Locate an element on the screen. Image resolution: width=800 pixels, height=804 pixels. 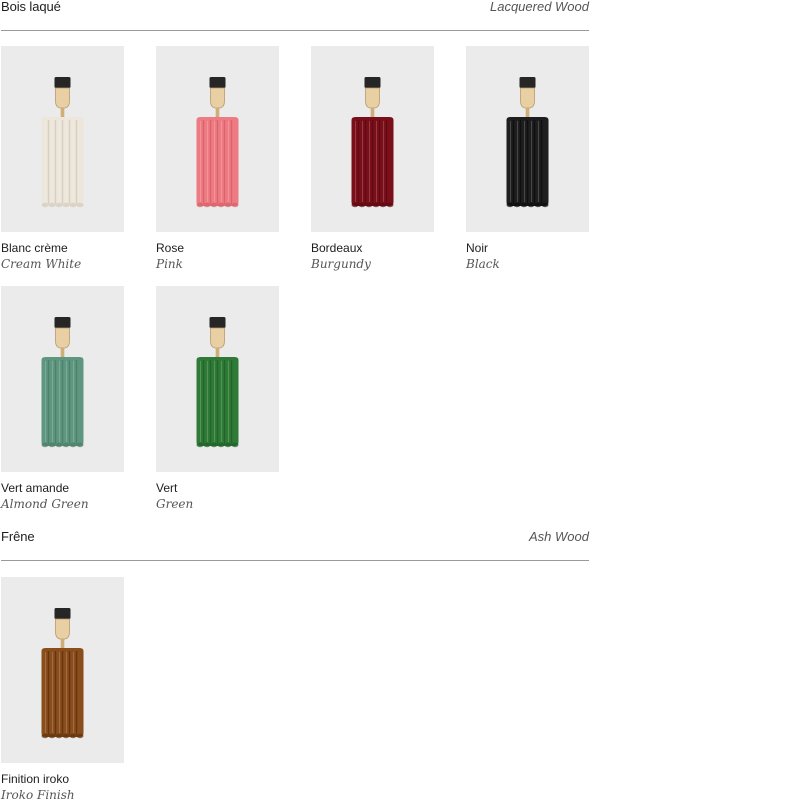
swatch-name-en: Burgundy is located at coordinates (341, 264).